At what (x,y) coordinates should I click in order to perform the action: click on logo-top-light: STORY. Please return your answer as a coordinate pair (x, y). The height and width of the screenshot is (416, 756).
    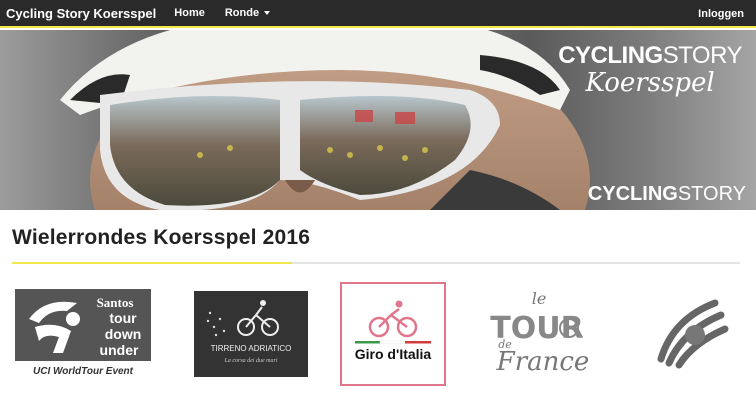
    Looking at the image, I should click on (702, 55).